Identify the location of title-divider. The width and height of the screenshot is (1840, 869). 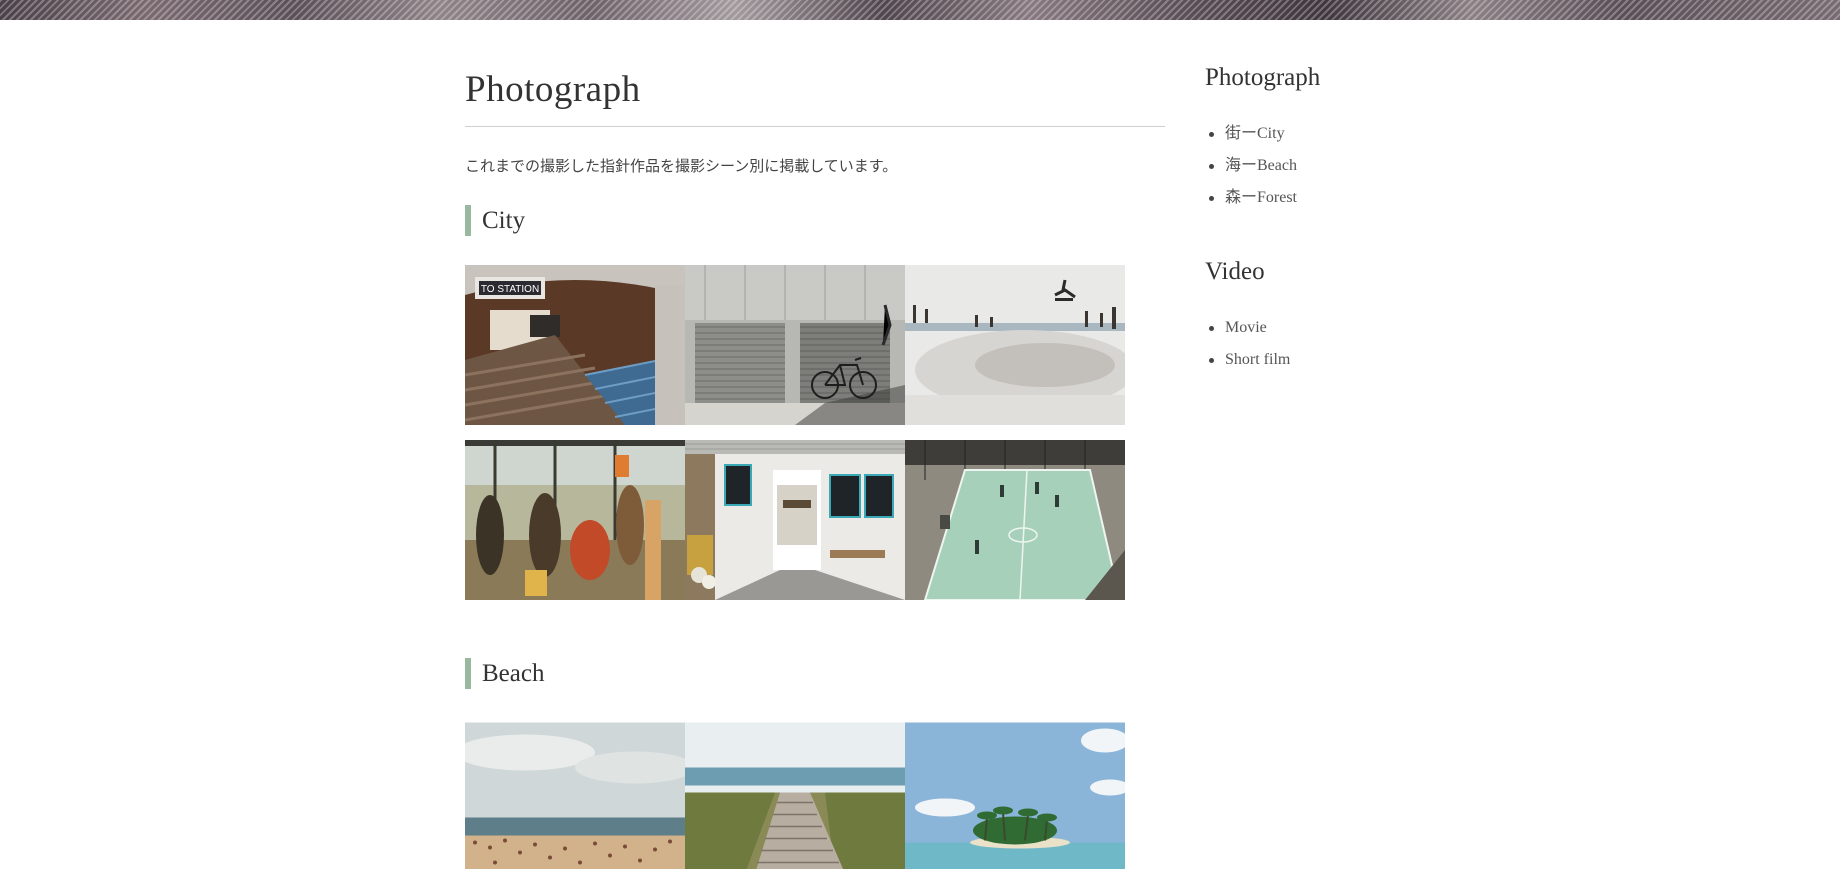
(815, 126).